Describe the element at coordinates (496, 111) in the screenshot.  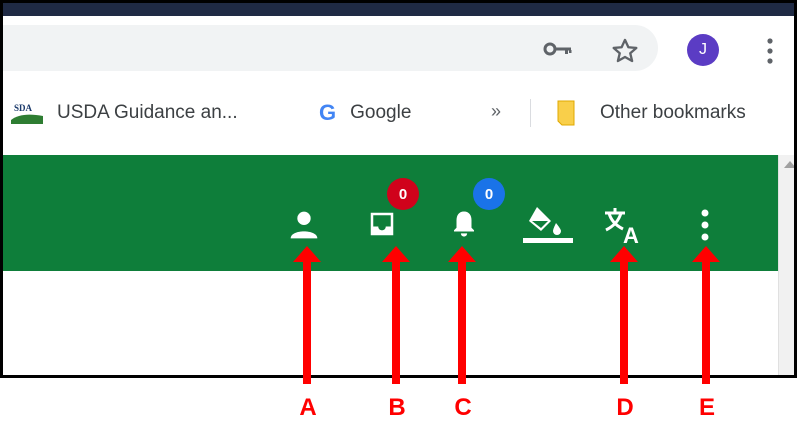
I see `bookmarks-overflow-button: »` at that location.